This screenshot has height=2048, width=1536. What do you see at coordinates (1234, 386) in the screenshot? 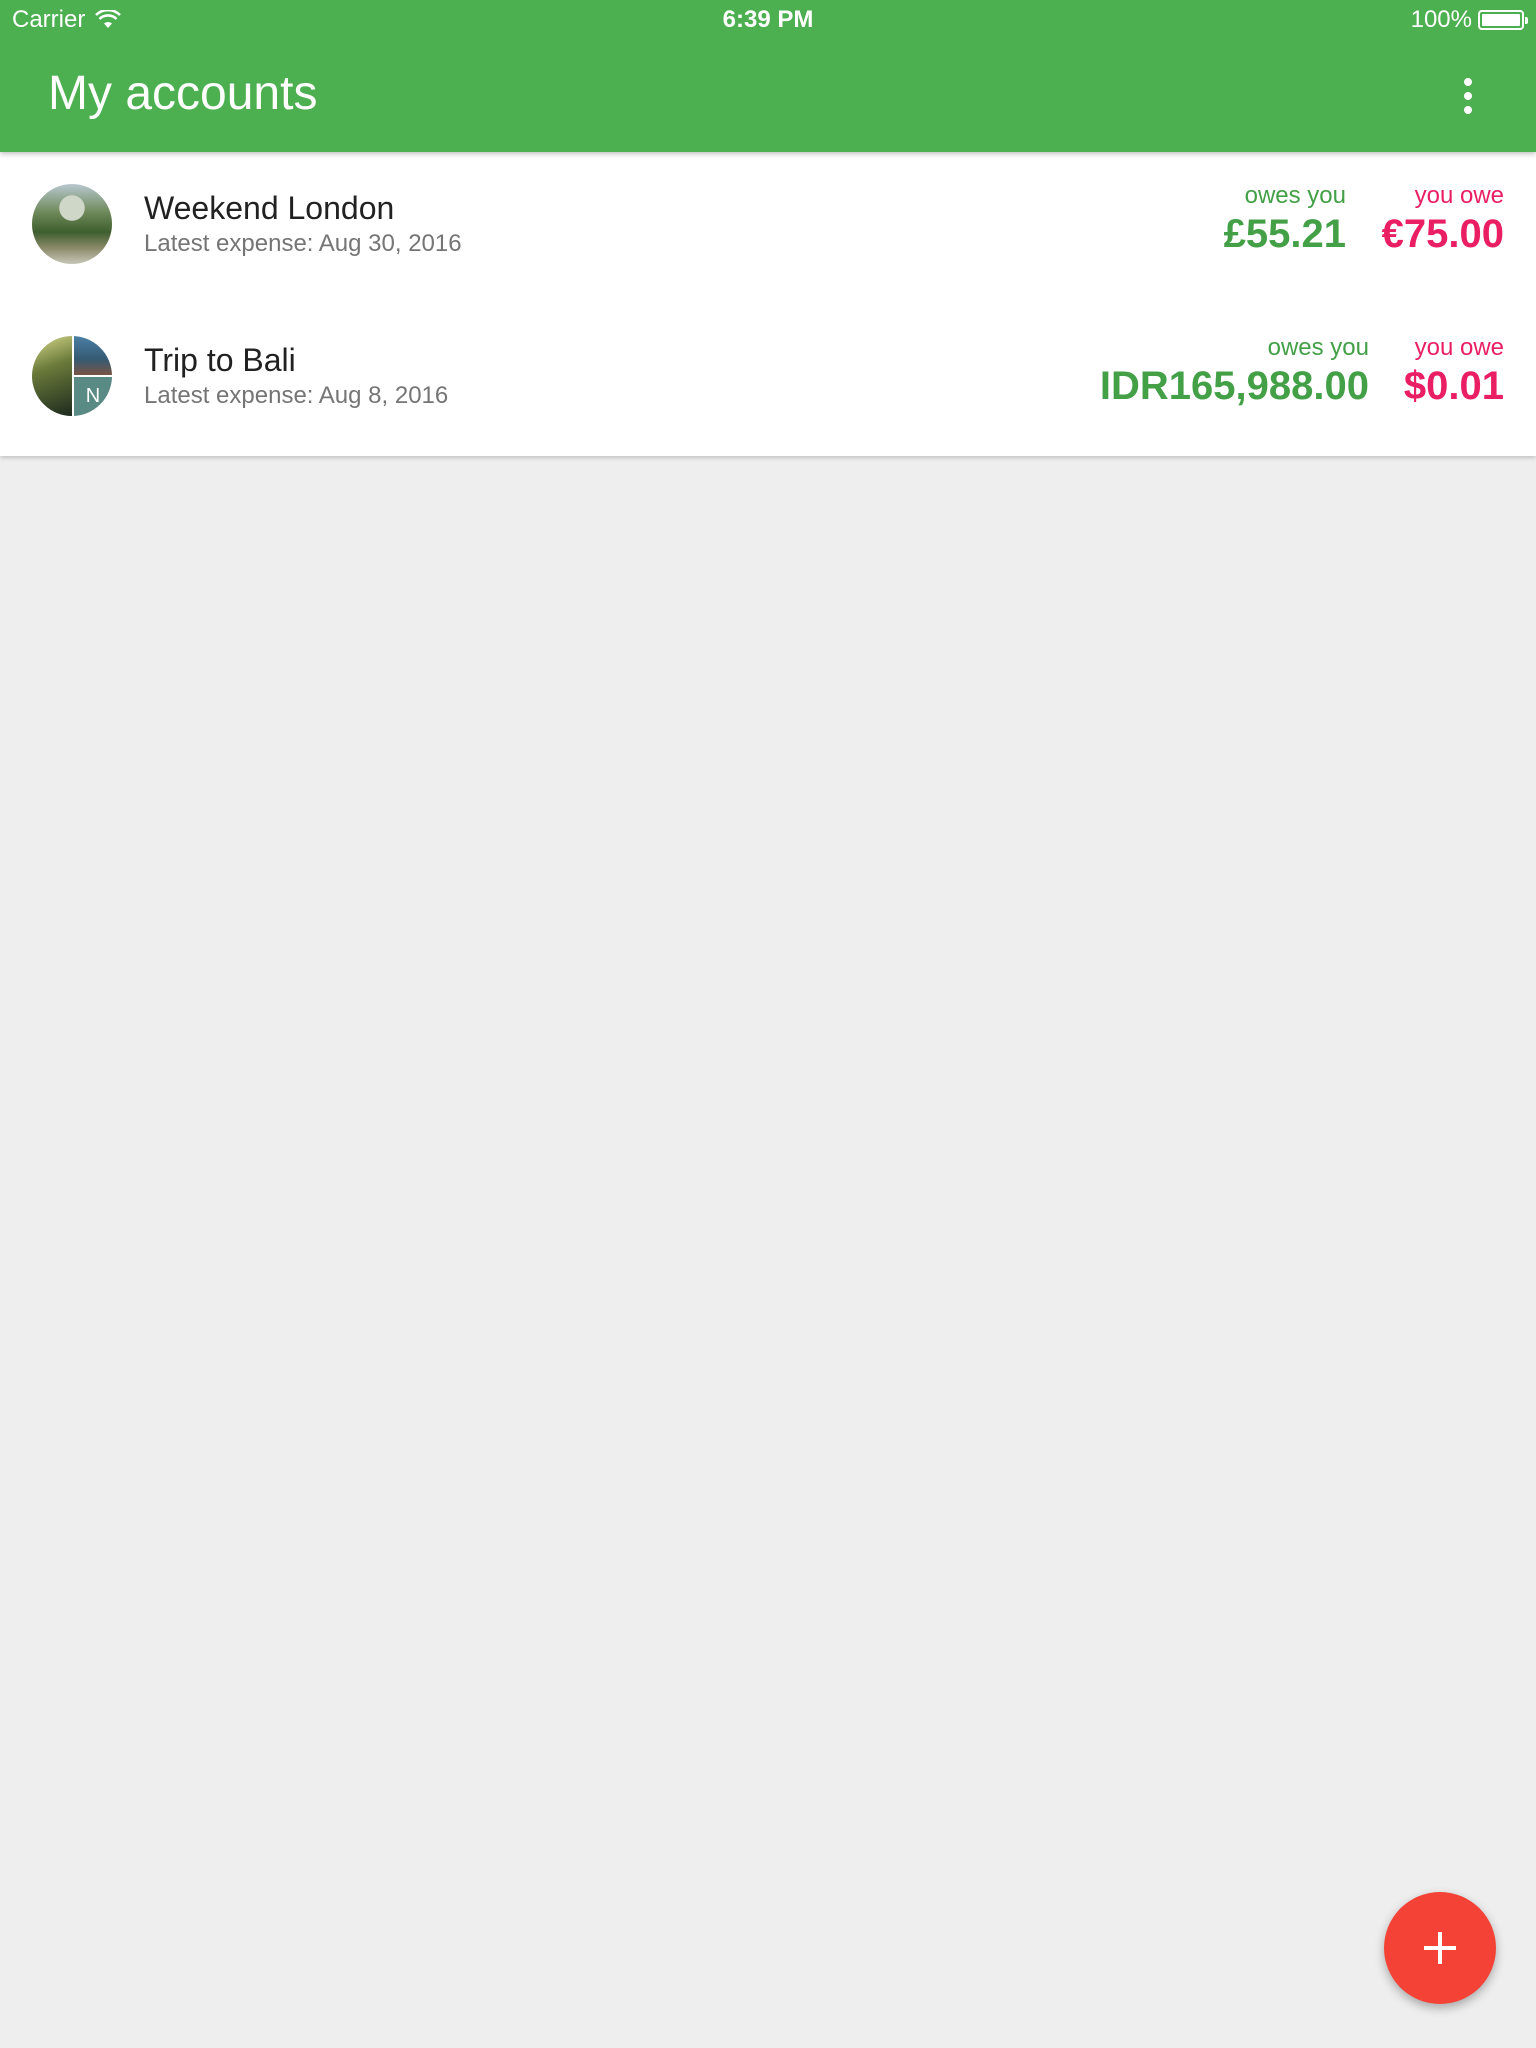
I see `owes-you-amount: IDR165,988.00` at bounding box center [1234, 386].